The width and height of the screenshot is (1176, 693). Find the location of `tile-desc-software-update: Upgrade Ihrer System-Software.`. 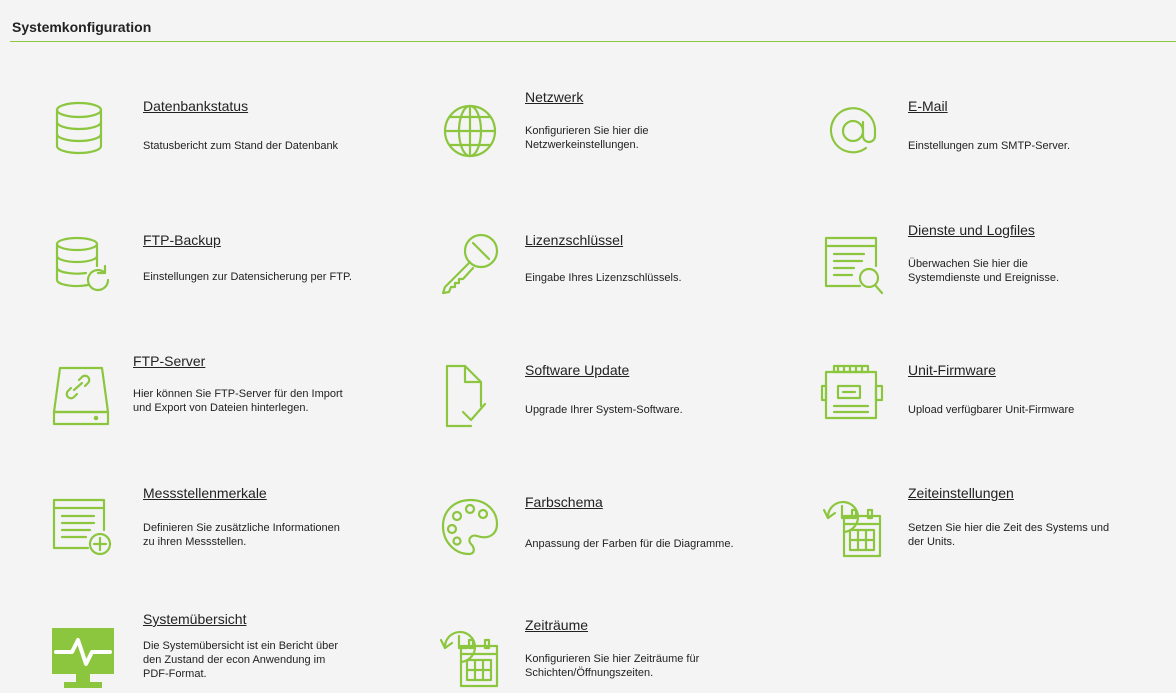

tile-desc-software-update: Upgrade Ihrer System-Software. is located at coordinates (655, 410).